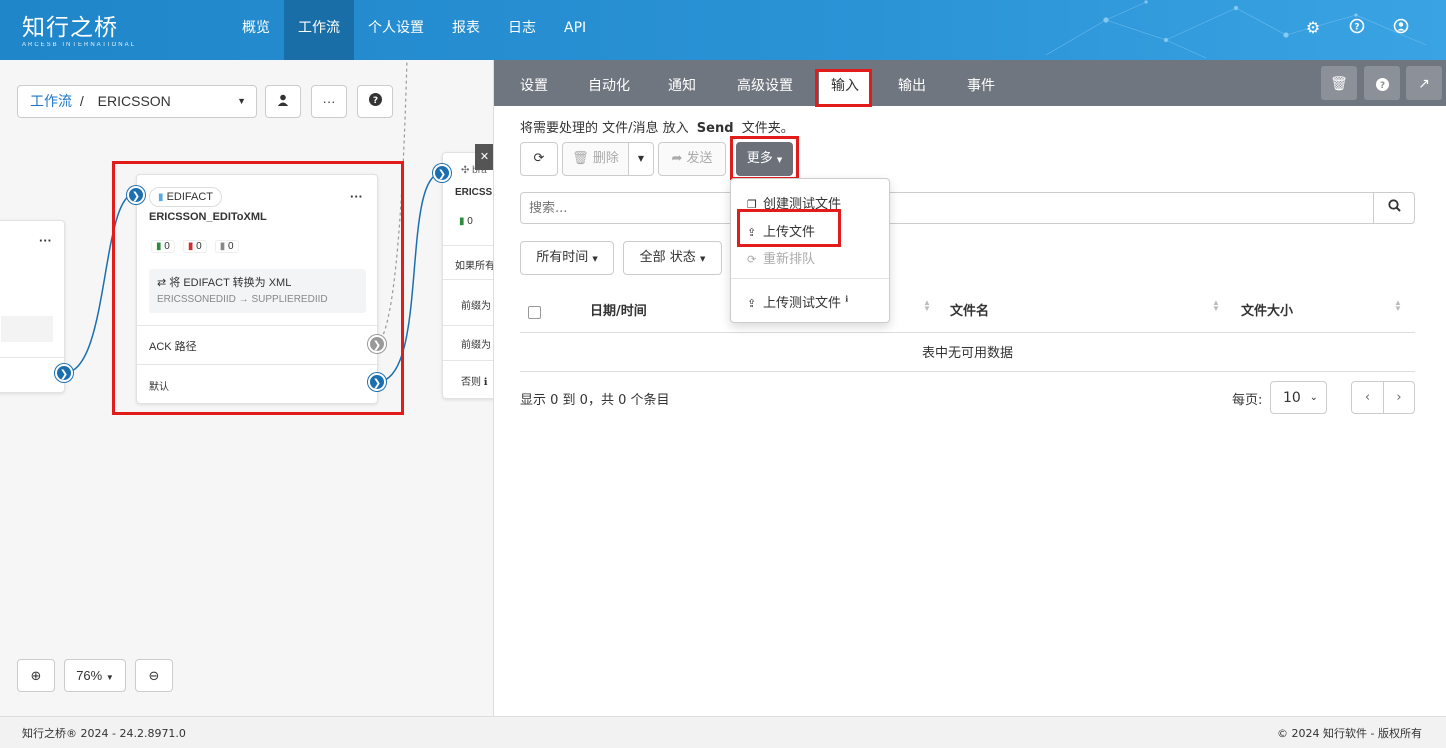 The image size is (1446, 748). What do you see at coordinates (947, 208) in the screenshot?
I see `search-input` at bounding box center [947, 208].